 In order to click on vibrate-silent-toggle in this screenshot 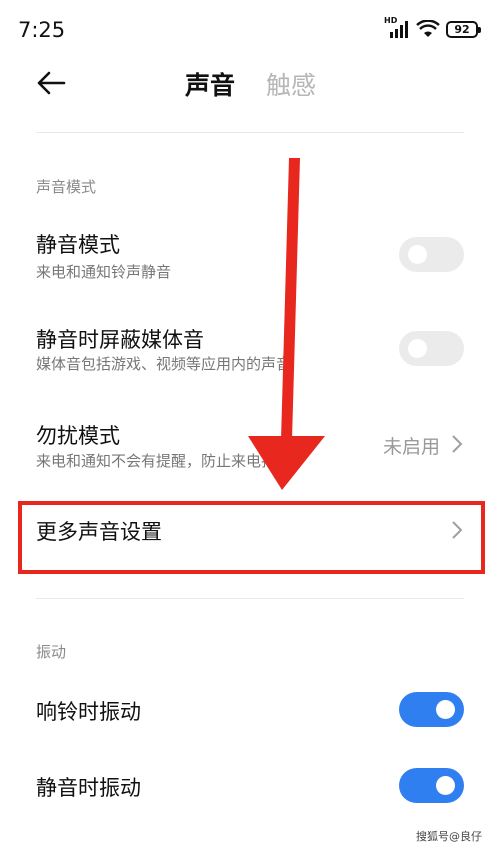, I will do `click(431, 785)`.